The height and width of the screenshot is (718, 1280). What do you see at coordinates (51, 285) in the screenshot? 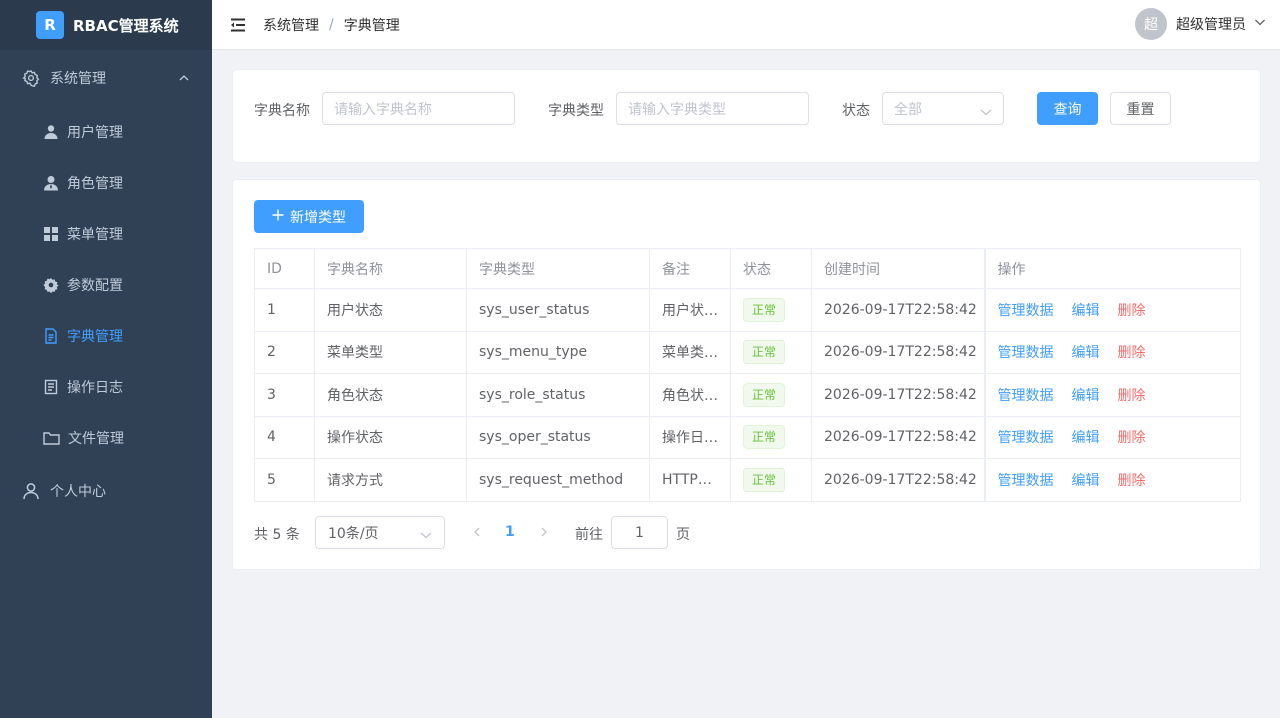
I see `settings-icon` at bounding box center [51, 285].